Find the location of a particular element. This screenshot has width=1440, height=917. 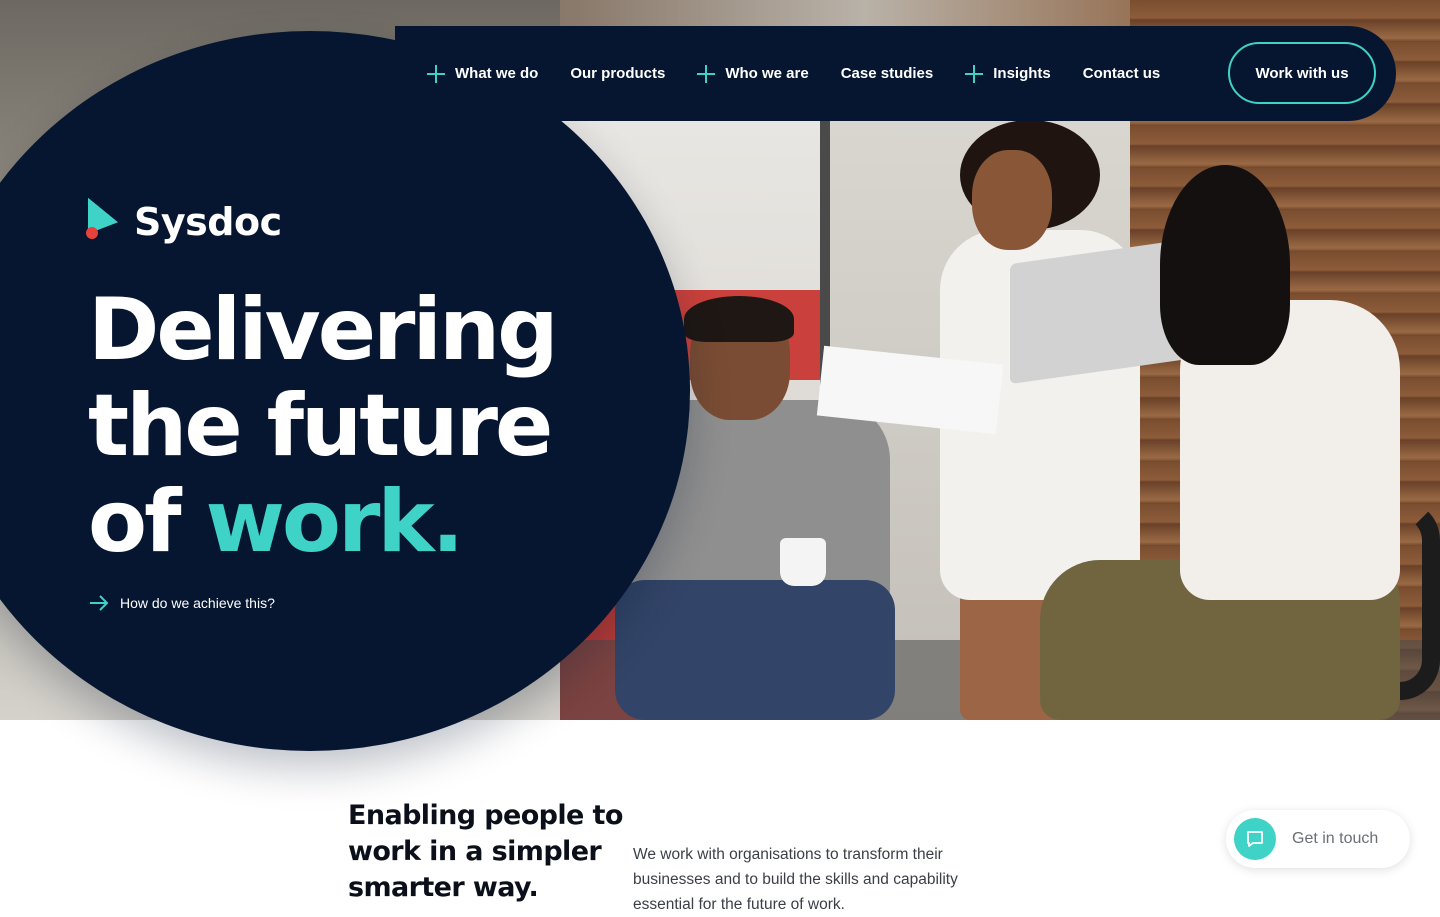

headline-line-2: the future is located at coordinates (320, 426).